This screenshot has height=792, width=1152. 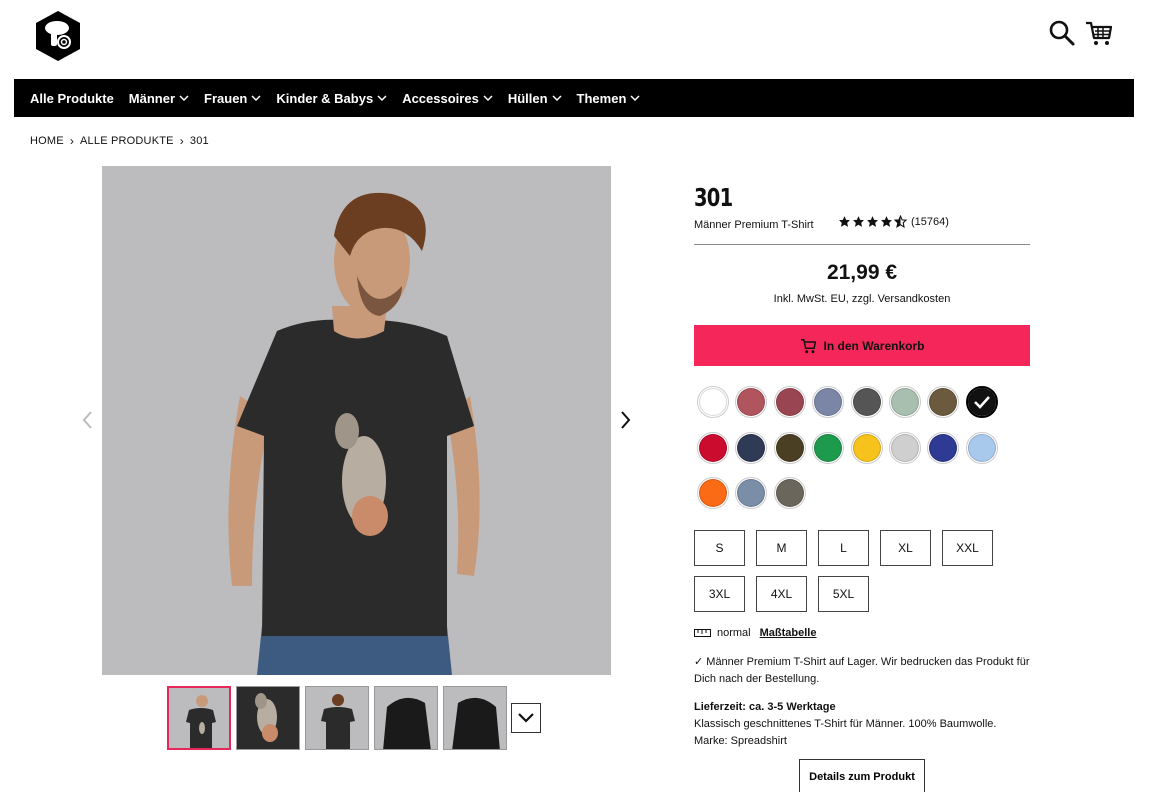 What do you see at coordinates (199, 718) in the screenshot?
I see `thumbnail-front-model` at bounding box center [199, 718].